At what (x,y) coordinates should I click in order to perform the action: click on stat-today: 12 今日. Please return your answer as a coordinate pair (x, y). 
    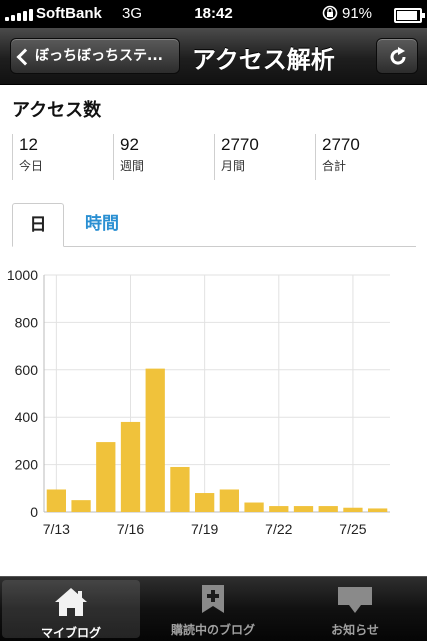
    Looking at the image, I should click on (62, 157).